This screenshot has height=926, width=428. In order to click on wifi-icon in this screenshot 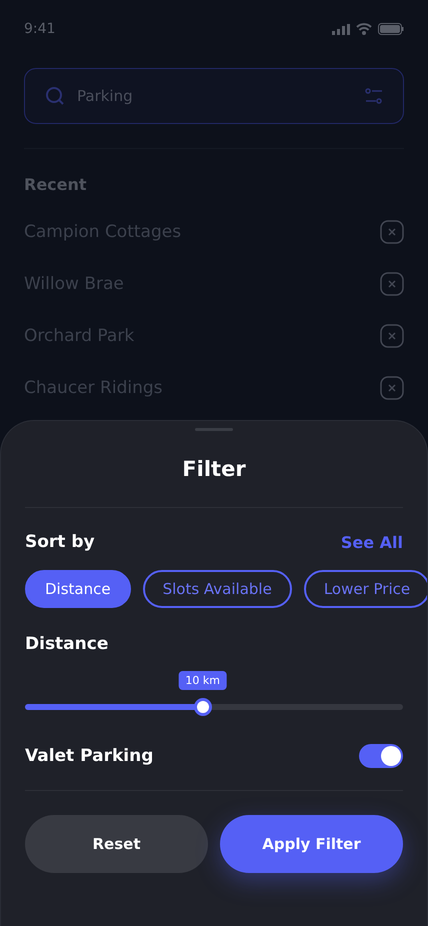, I will do `click(364, 29)`.